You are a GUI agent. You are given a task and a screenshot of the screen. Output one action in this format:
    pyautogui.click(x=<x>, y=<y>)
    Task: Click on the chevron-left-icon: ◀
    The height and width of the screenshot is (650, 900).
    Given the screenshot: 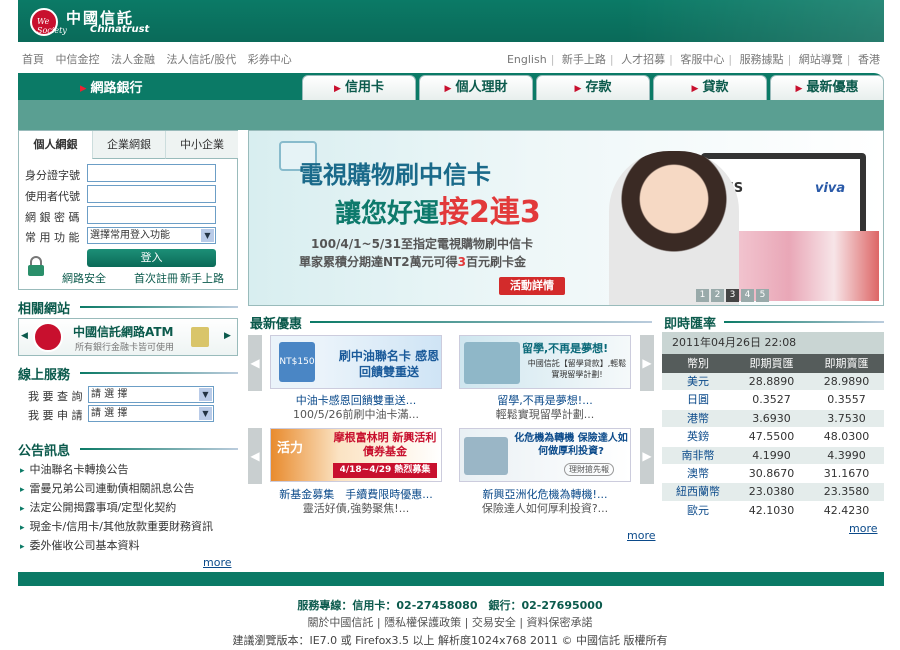 What is the action you would take?
    pyautogui.click(x=24, y=336)
    